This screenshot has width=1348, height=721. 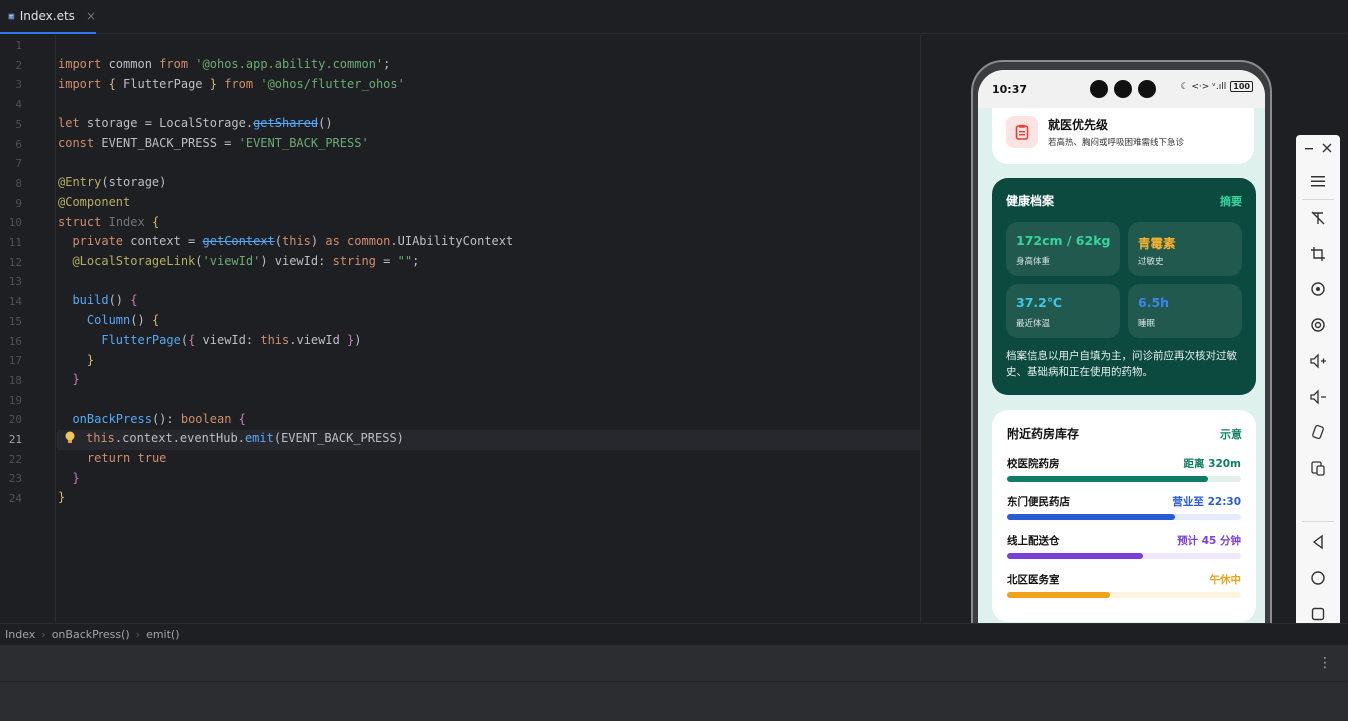 What do you see at coordinates (1039, 302) in the screenshot?
I see `tile-value: 37.2℃` at bounding box center [1039, 302].